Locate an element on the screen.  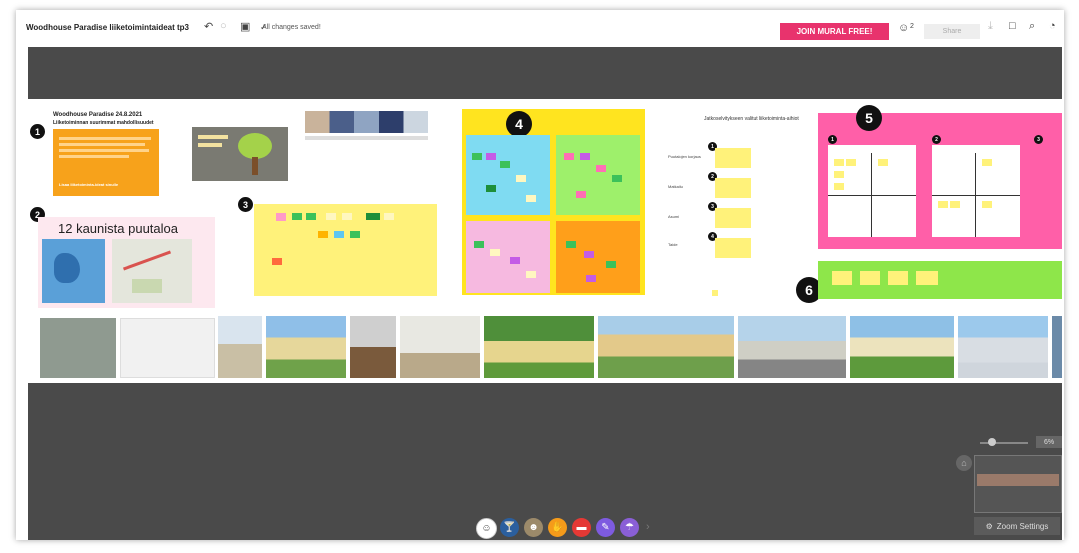
avatar-icon: ☻ is located at coordinates (533, 527).